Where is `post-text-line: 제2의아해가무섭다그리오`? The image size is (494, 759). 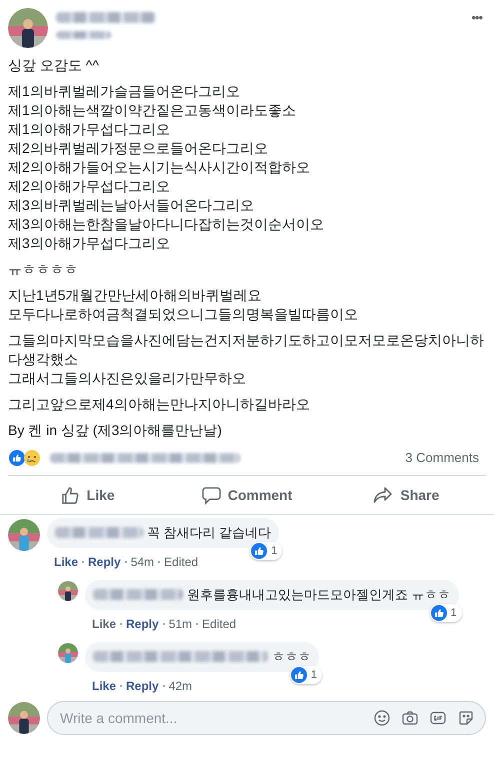
post-text-line: 제2의아해가무섭다그리오 is located at coordinates (89, 186).